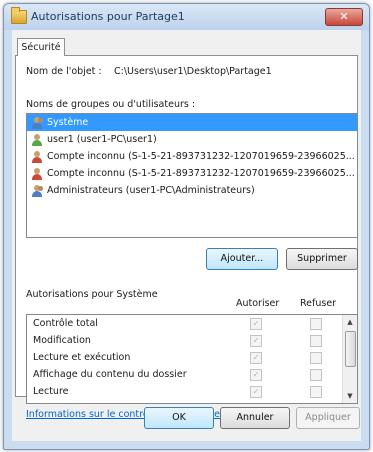 This screenshot has width=373, height=452. Describe the element at coordinates (350, 322) in the screenshot. I see `scroll-up-arrow-icon: ▲` at that location.